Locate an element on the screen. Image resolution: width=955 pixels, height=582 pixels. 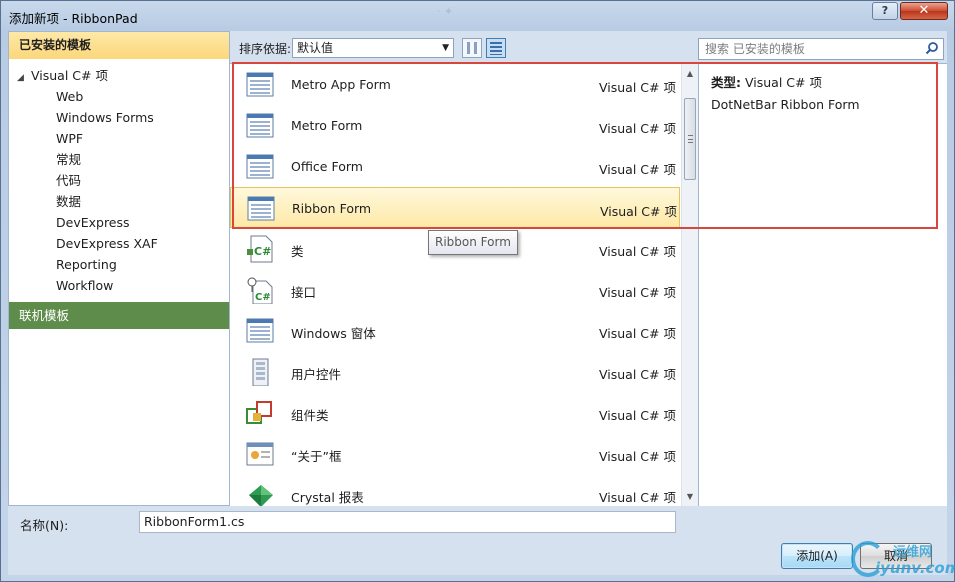
sort-by-label: 排序依据: is located at coordinates (265, 49).